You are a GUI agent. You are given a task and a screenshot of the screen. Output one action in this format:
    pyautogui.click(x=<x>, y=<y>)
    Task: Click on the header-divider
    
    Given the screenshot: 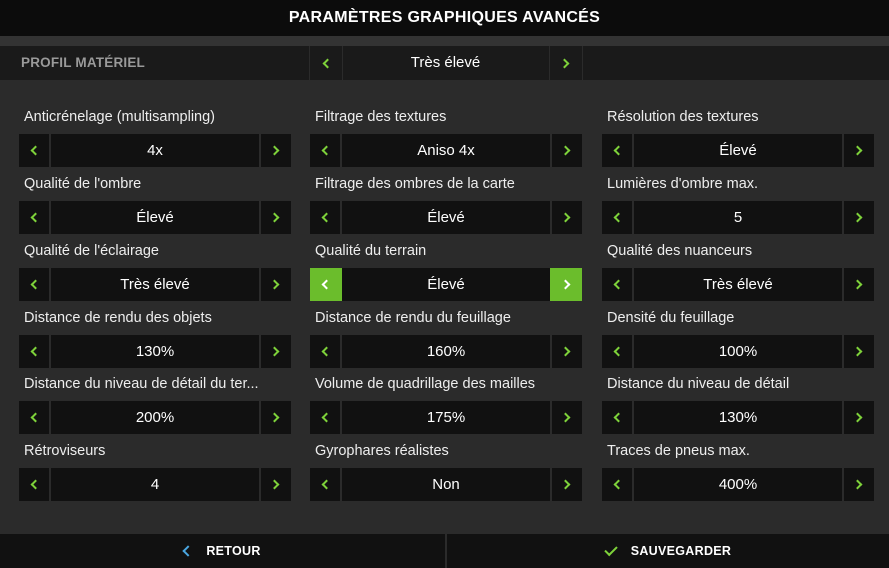 What is the action you would take?
    pyautogui.click(x=444, y=41)
    